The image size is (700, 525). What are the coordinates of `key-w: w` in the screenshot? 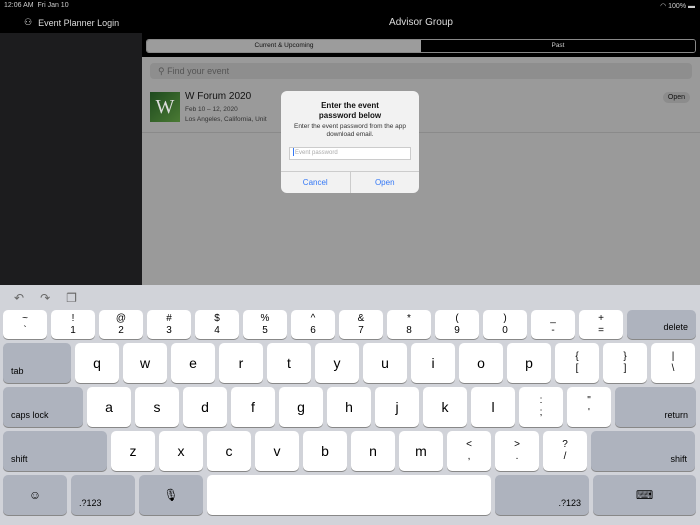 It's located at (145, 363).